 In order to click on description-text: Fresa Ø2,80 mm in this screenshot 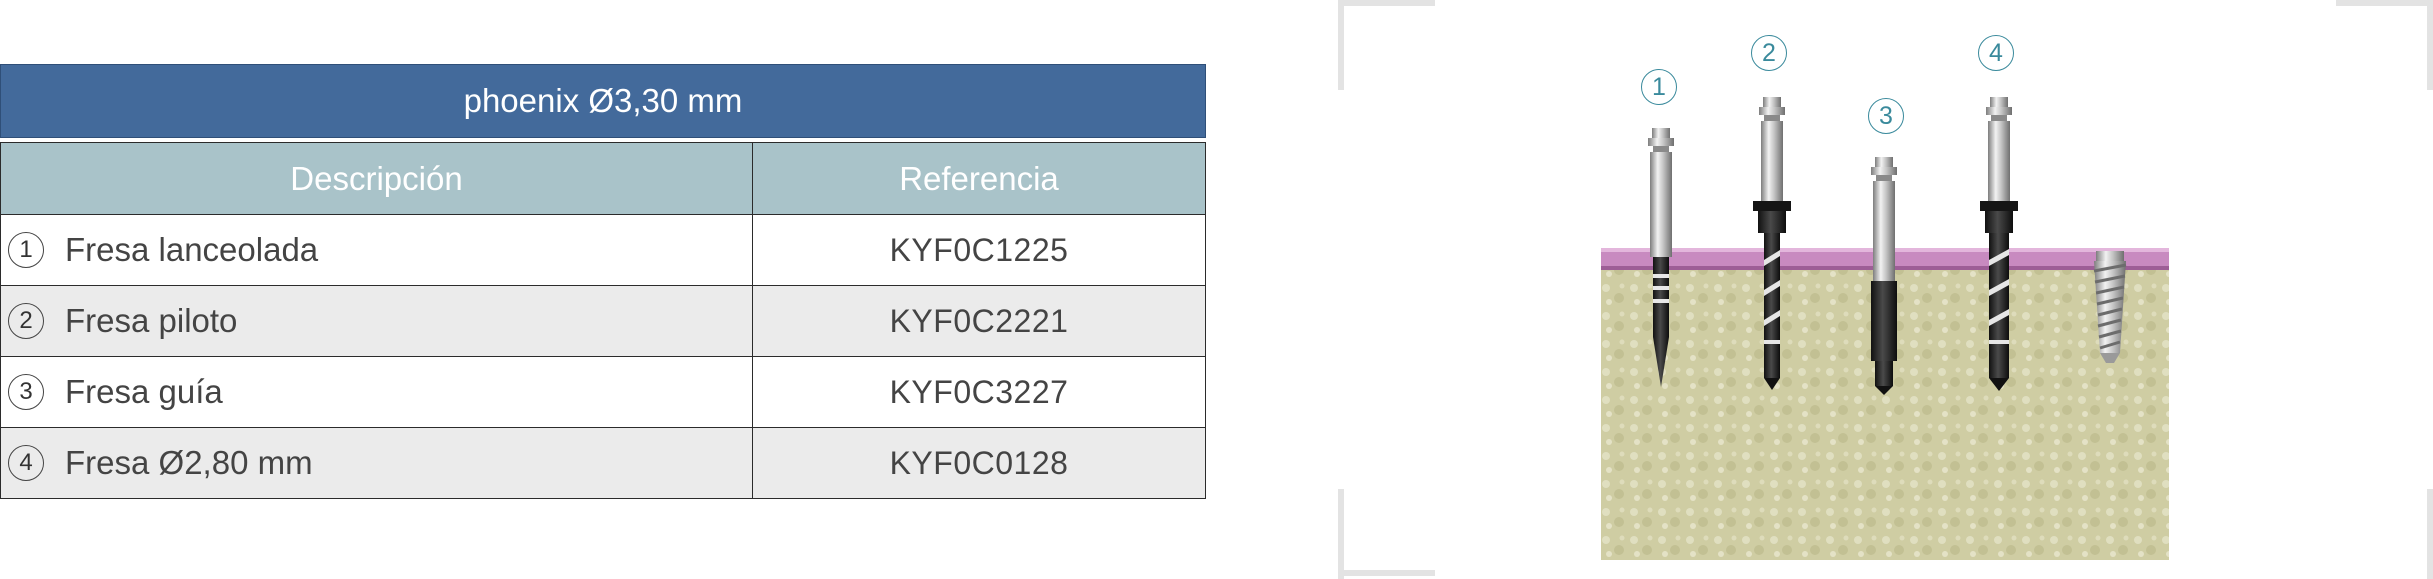, I will do `click(189, 462)`.